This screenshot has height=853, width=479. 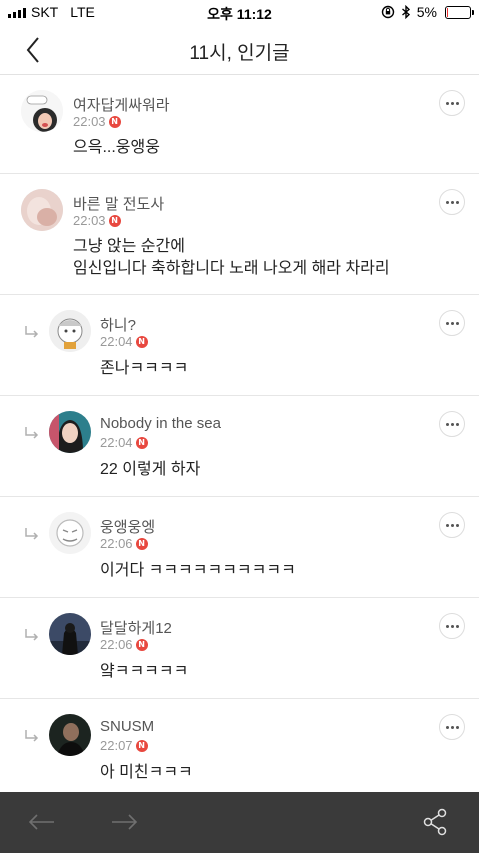 I want to click on comment-meta: 22:07 N, so click(x=124, y=745).